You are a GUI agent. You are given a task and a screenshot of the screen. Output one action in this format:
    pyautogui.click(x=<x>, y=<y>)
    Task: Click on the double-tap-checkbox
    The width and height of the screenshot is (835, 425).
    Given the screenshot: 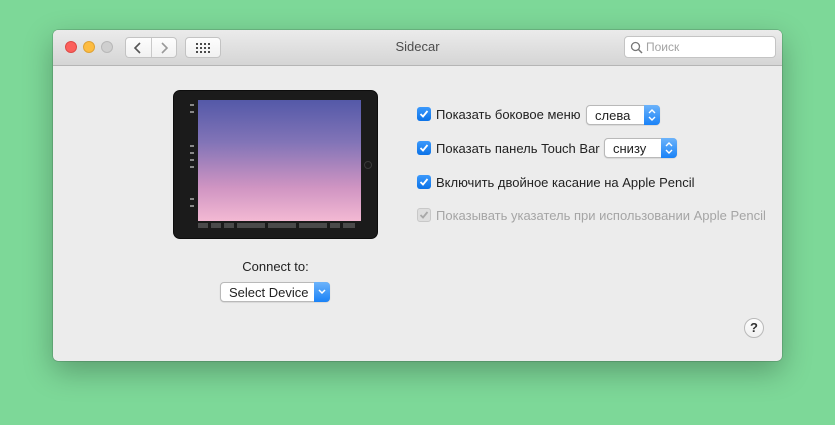 What is the action you would take?
    pyautogui.click(x=424, y=182)
    